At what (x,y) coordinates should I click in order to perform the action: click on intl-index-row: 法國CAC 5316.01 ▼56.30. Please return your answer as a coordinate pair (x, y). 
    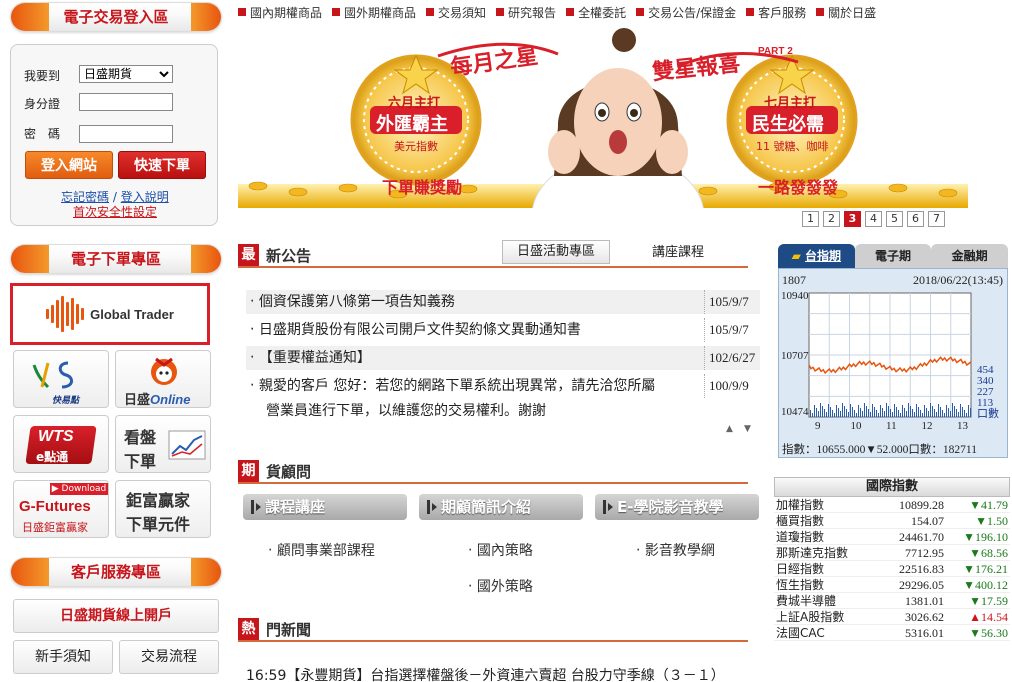
    Looking at the image, I should click on (892, 633).